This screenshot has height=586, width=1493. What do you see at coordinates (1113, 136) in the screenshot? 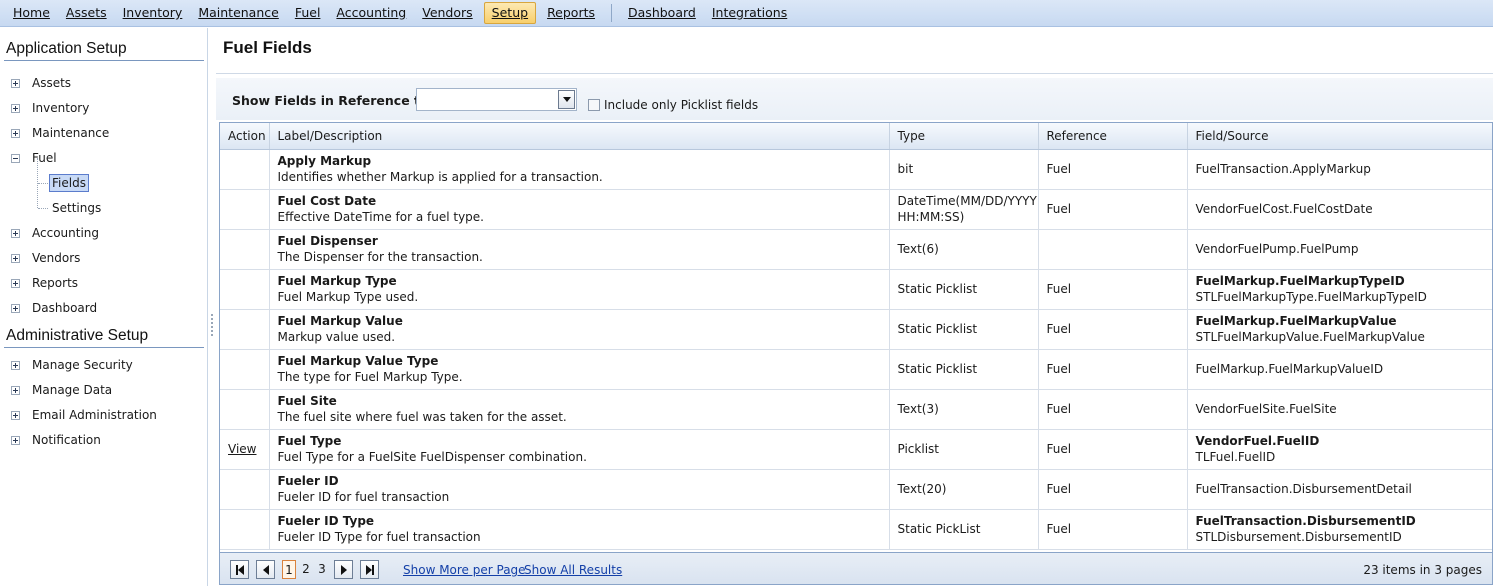
I see `column-header-reference: Reference` at bounding box center [1113, 136].